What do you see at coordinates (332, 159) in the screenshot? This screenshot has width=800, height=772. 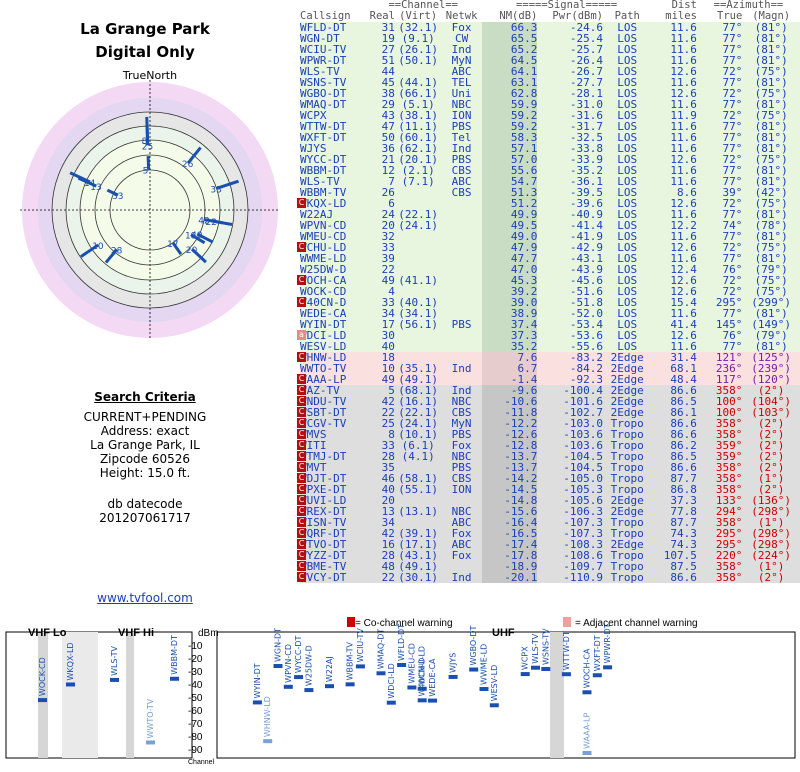 I see `cell-callsign: WYCC-DT` at bounding box center [332, 159].